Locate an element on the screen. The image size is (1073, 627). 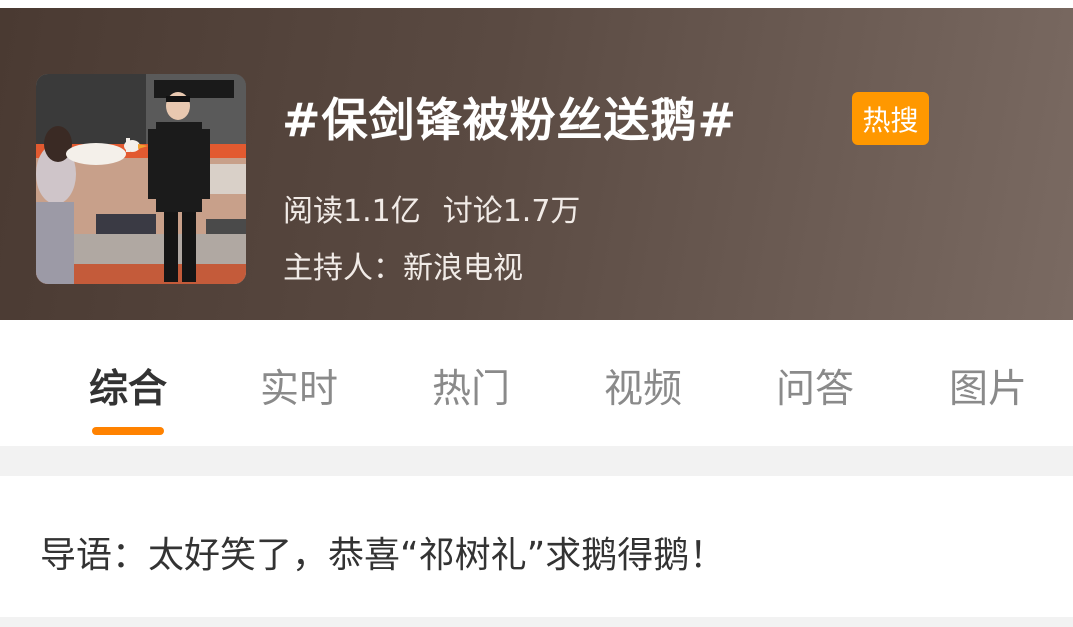
topic-host: 主持人：新浪电视 is located at coordinates (403, 265).